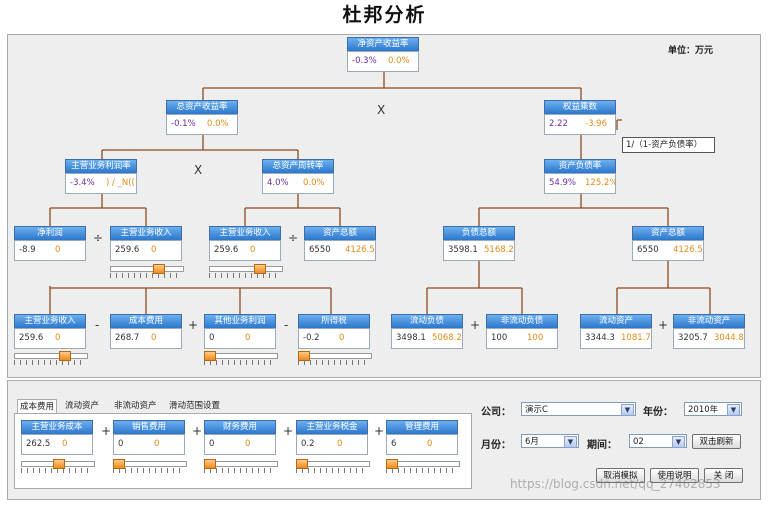 This screenshot has height=505, width=769. I want to click on node-c1-value: 262.5, so click(38, 444).